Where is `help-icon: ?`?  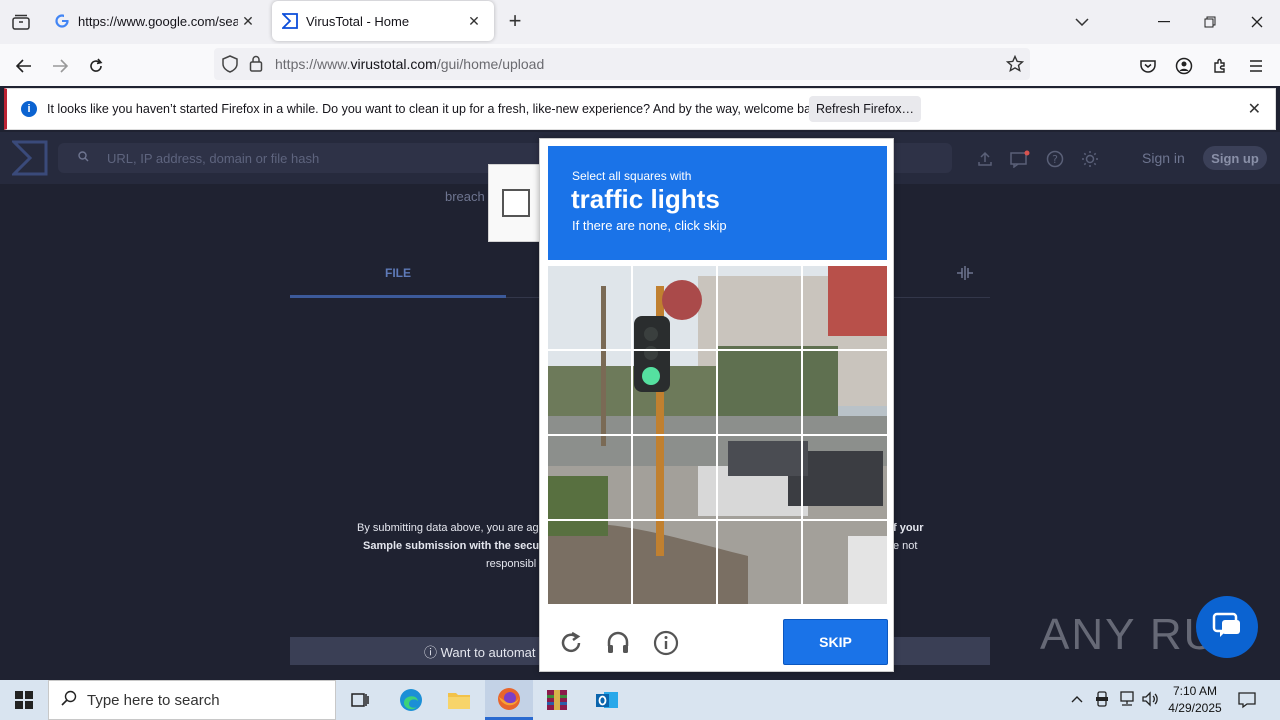 help-icon: ? is located at coordinates (1055, 159).